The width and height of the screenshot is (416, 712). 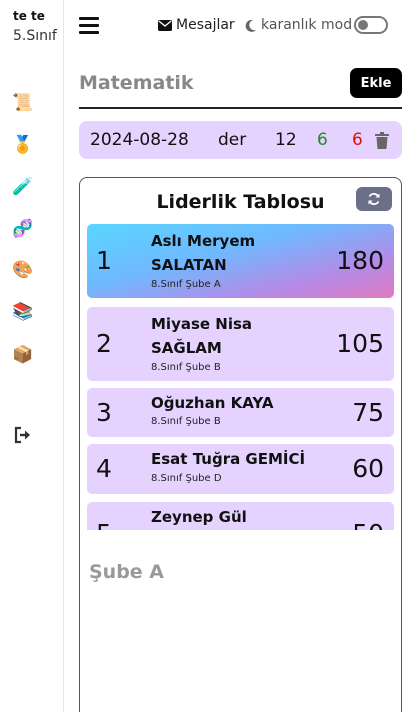 I want to click on leaderboard-rank: 1, so click(x=104, y=260).